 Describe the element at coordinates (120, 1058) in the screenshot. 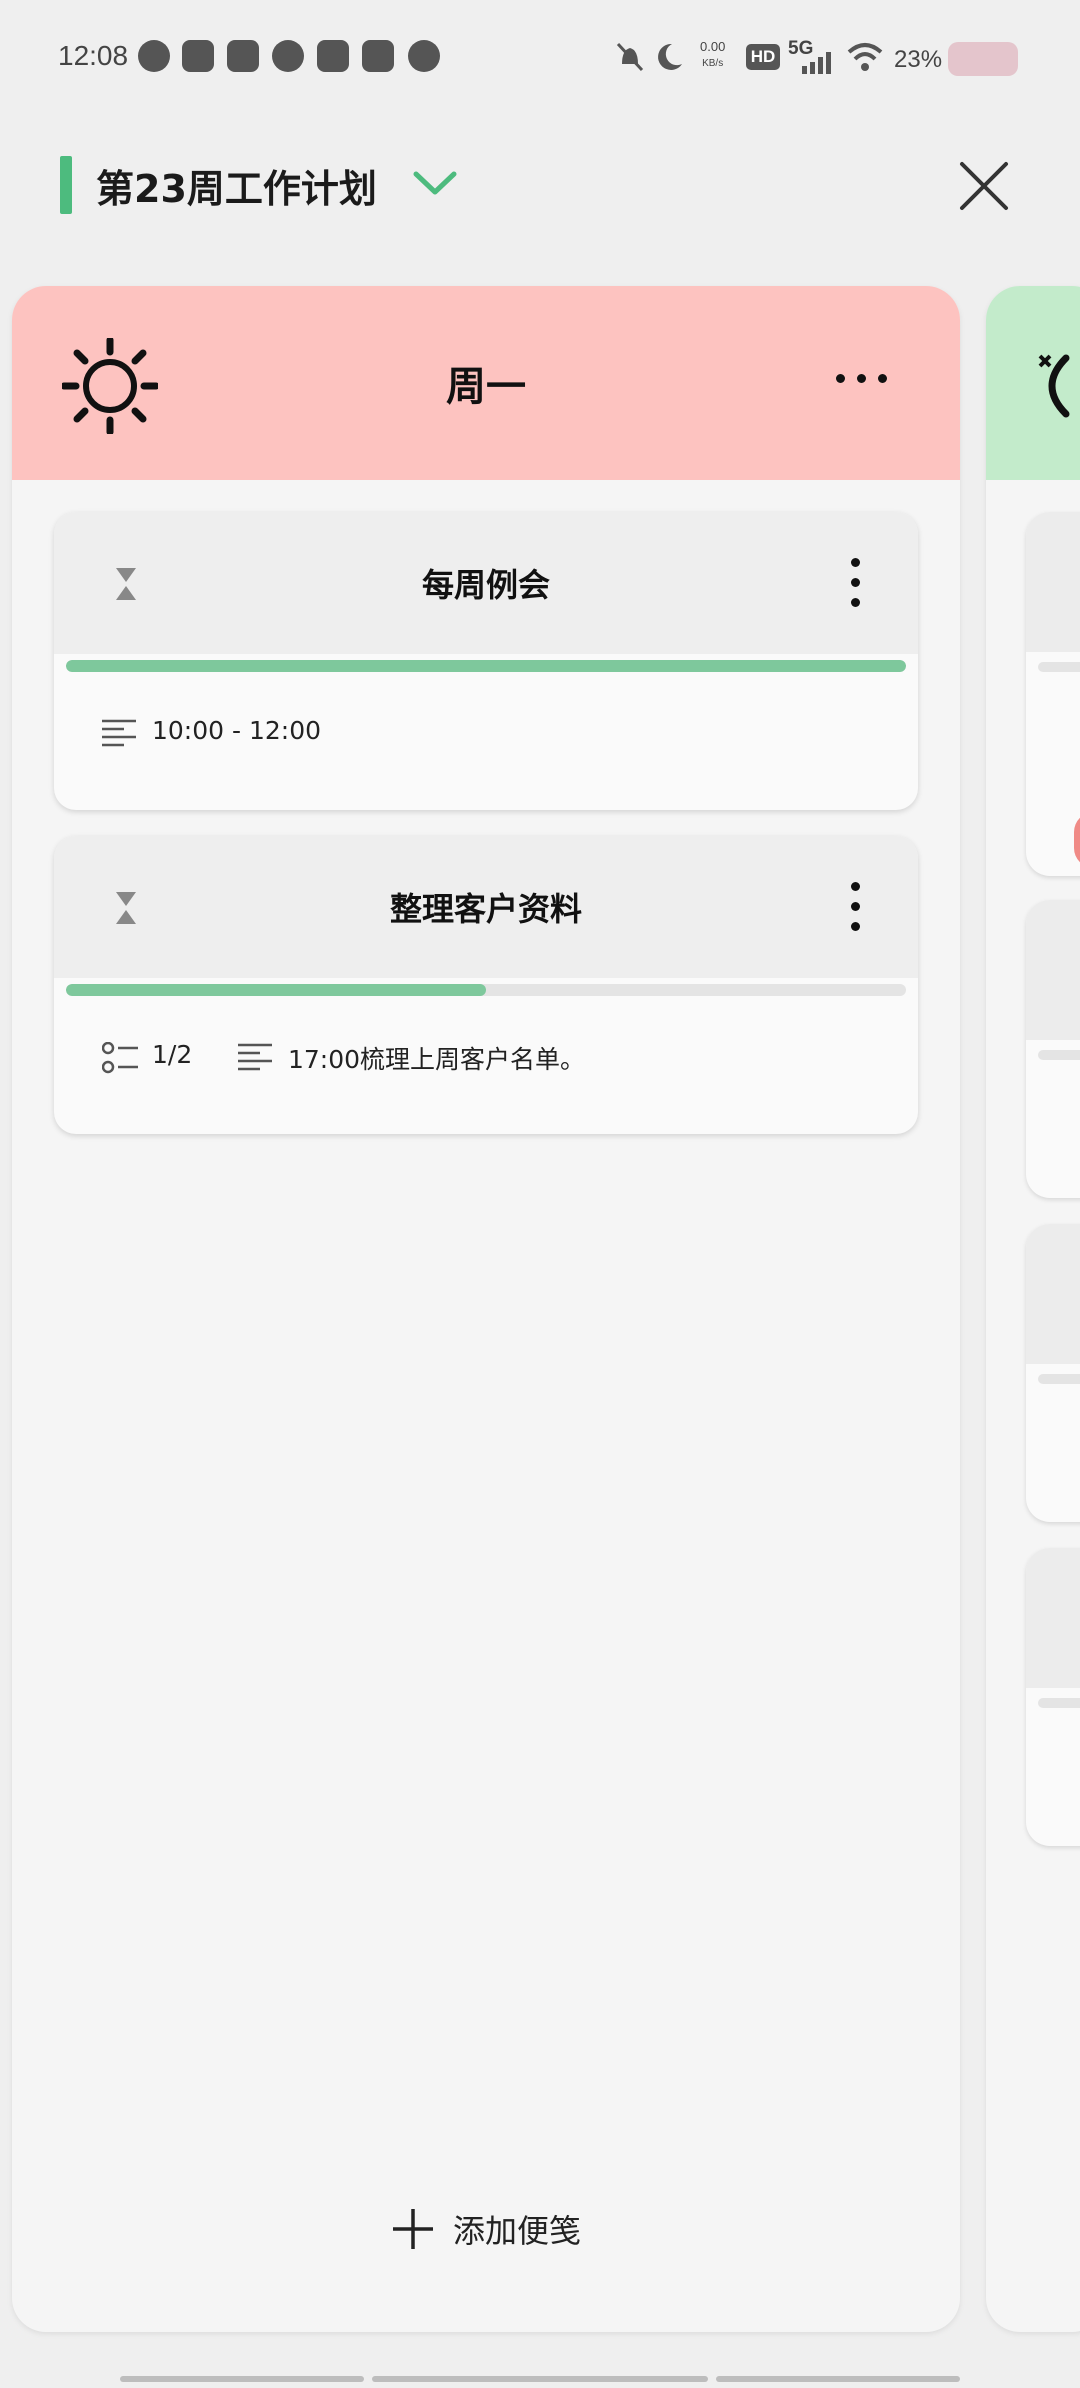

I see `checklist-icon` at that location.